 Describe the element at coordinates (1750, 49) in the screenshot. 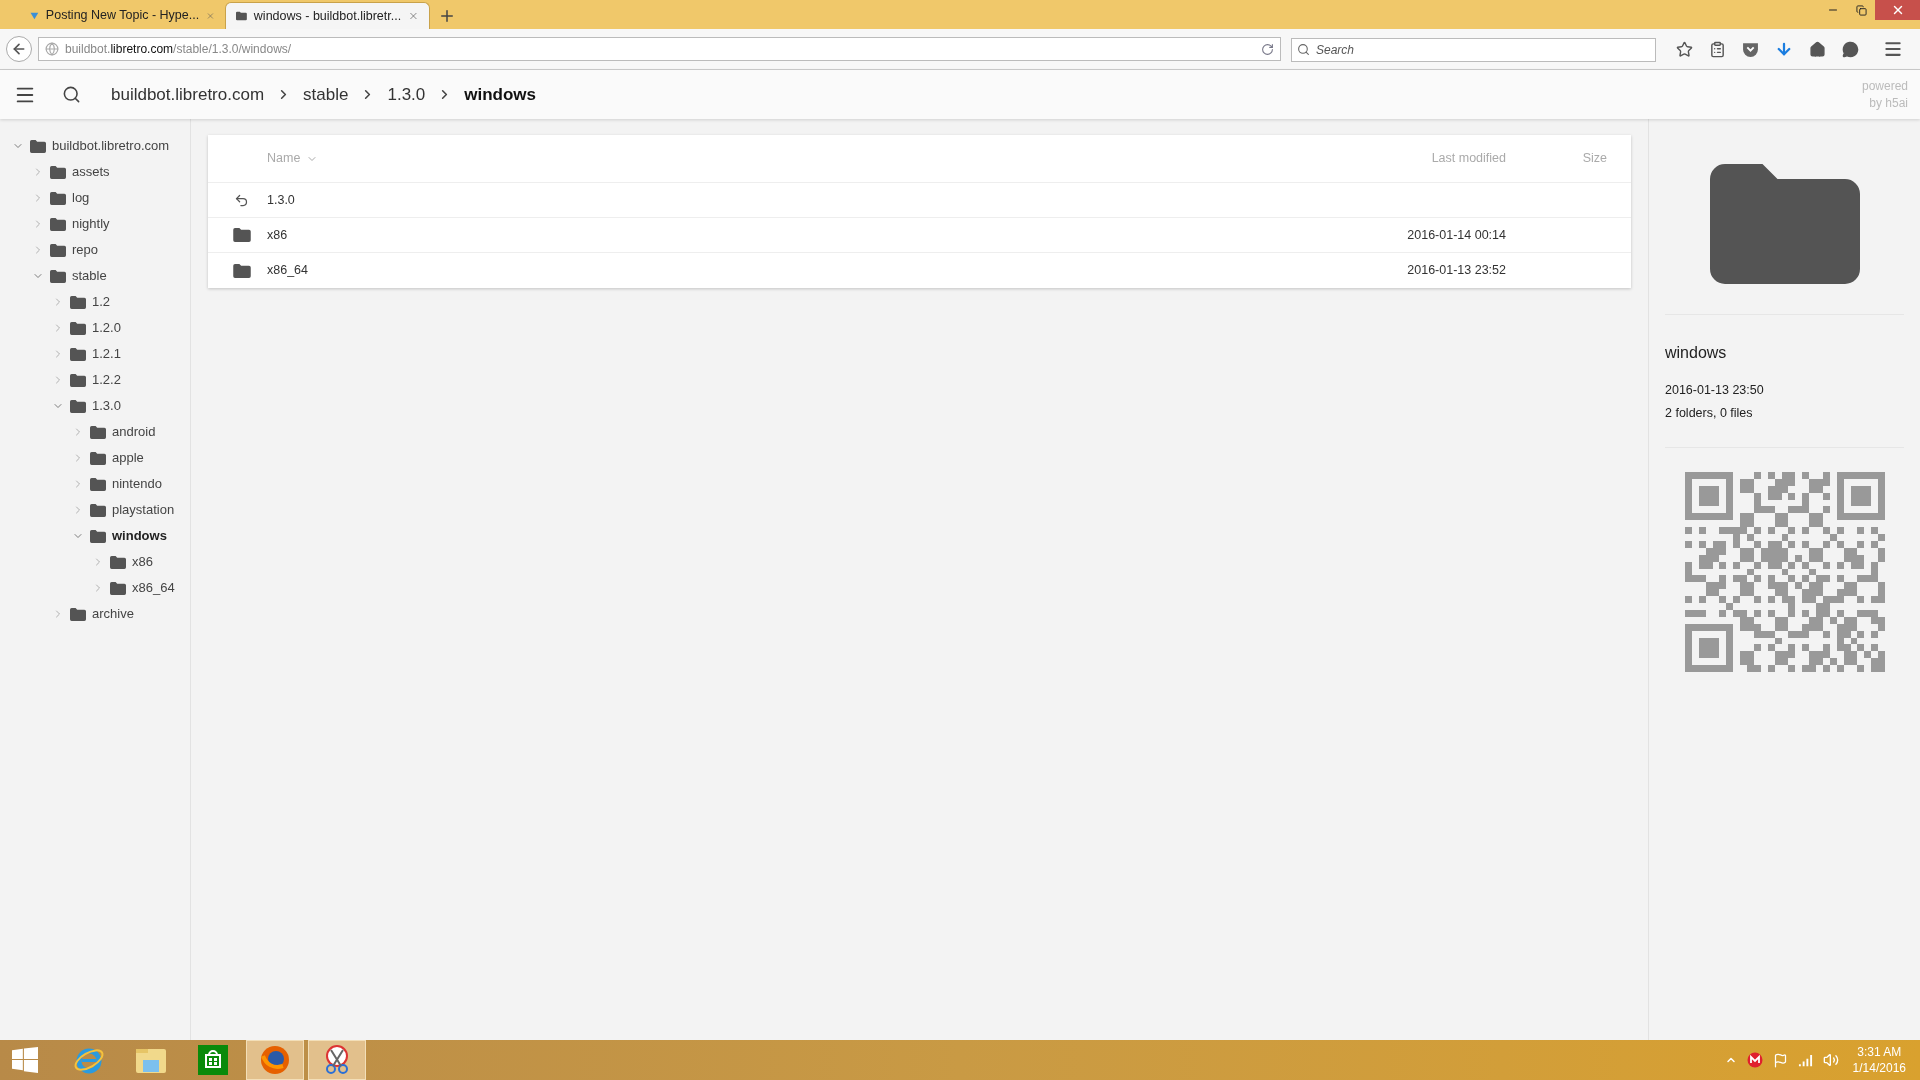

I see `pocket-icon` at that location.